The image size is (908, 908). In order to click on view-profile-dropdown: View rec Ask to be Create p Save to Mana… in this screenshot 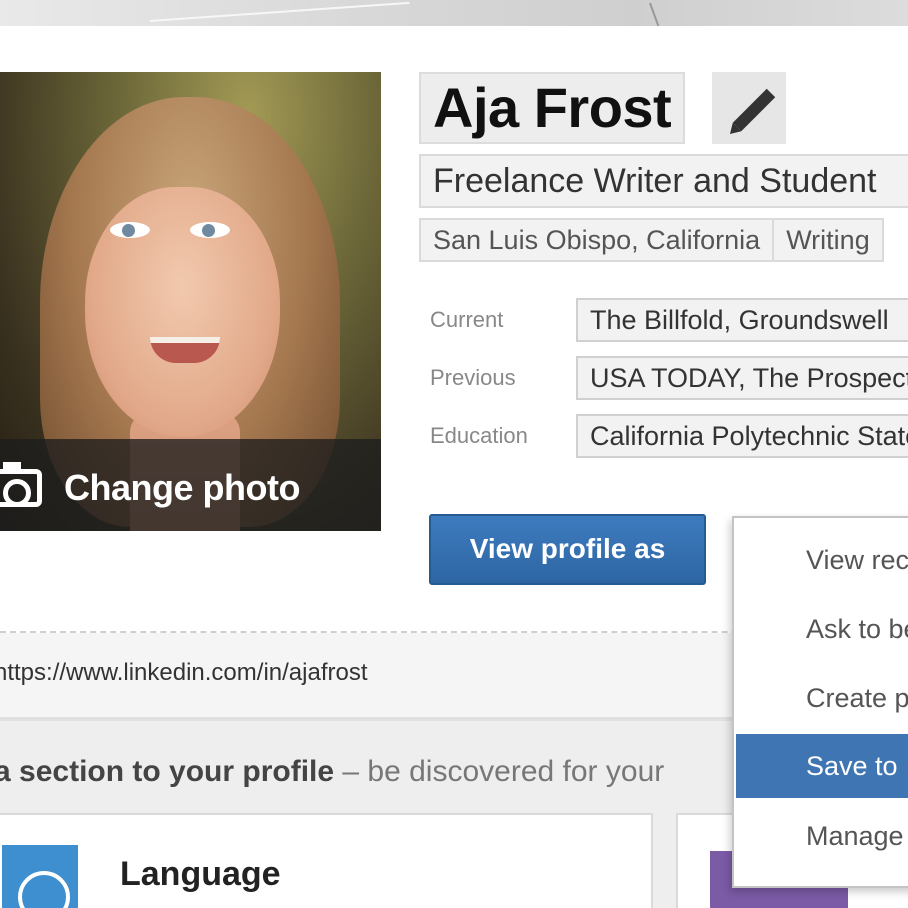, I will do `click(820, 702)`.